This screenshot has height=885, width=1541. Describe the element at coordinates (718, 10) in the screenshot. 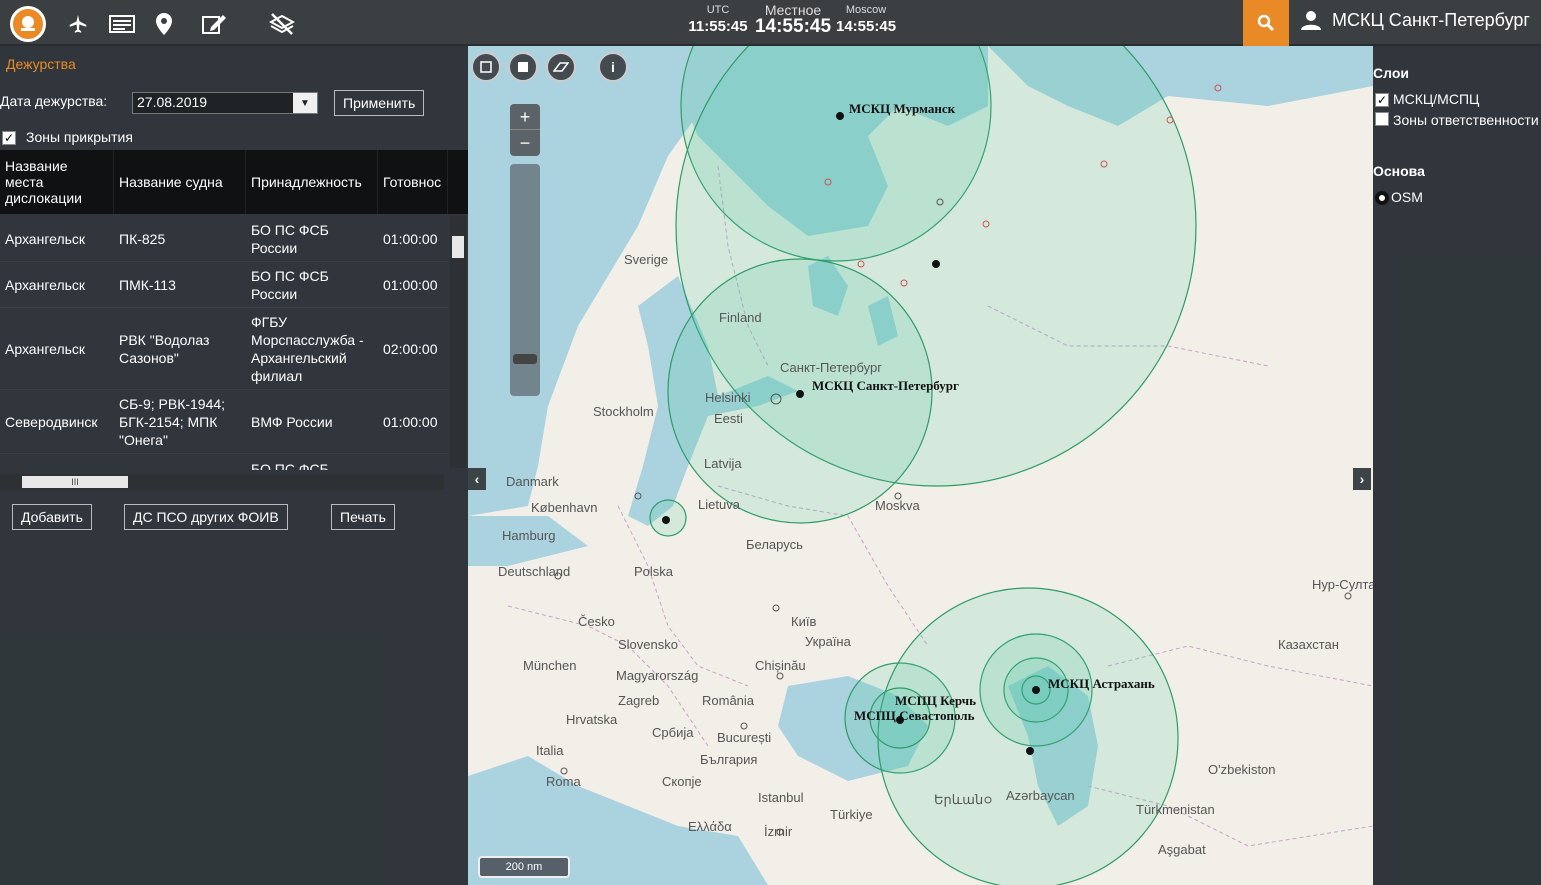

I see `utc-label: UTC` at that location.